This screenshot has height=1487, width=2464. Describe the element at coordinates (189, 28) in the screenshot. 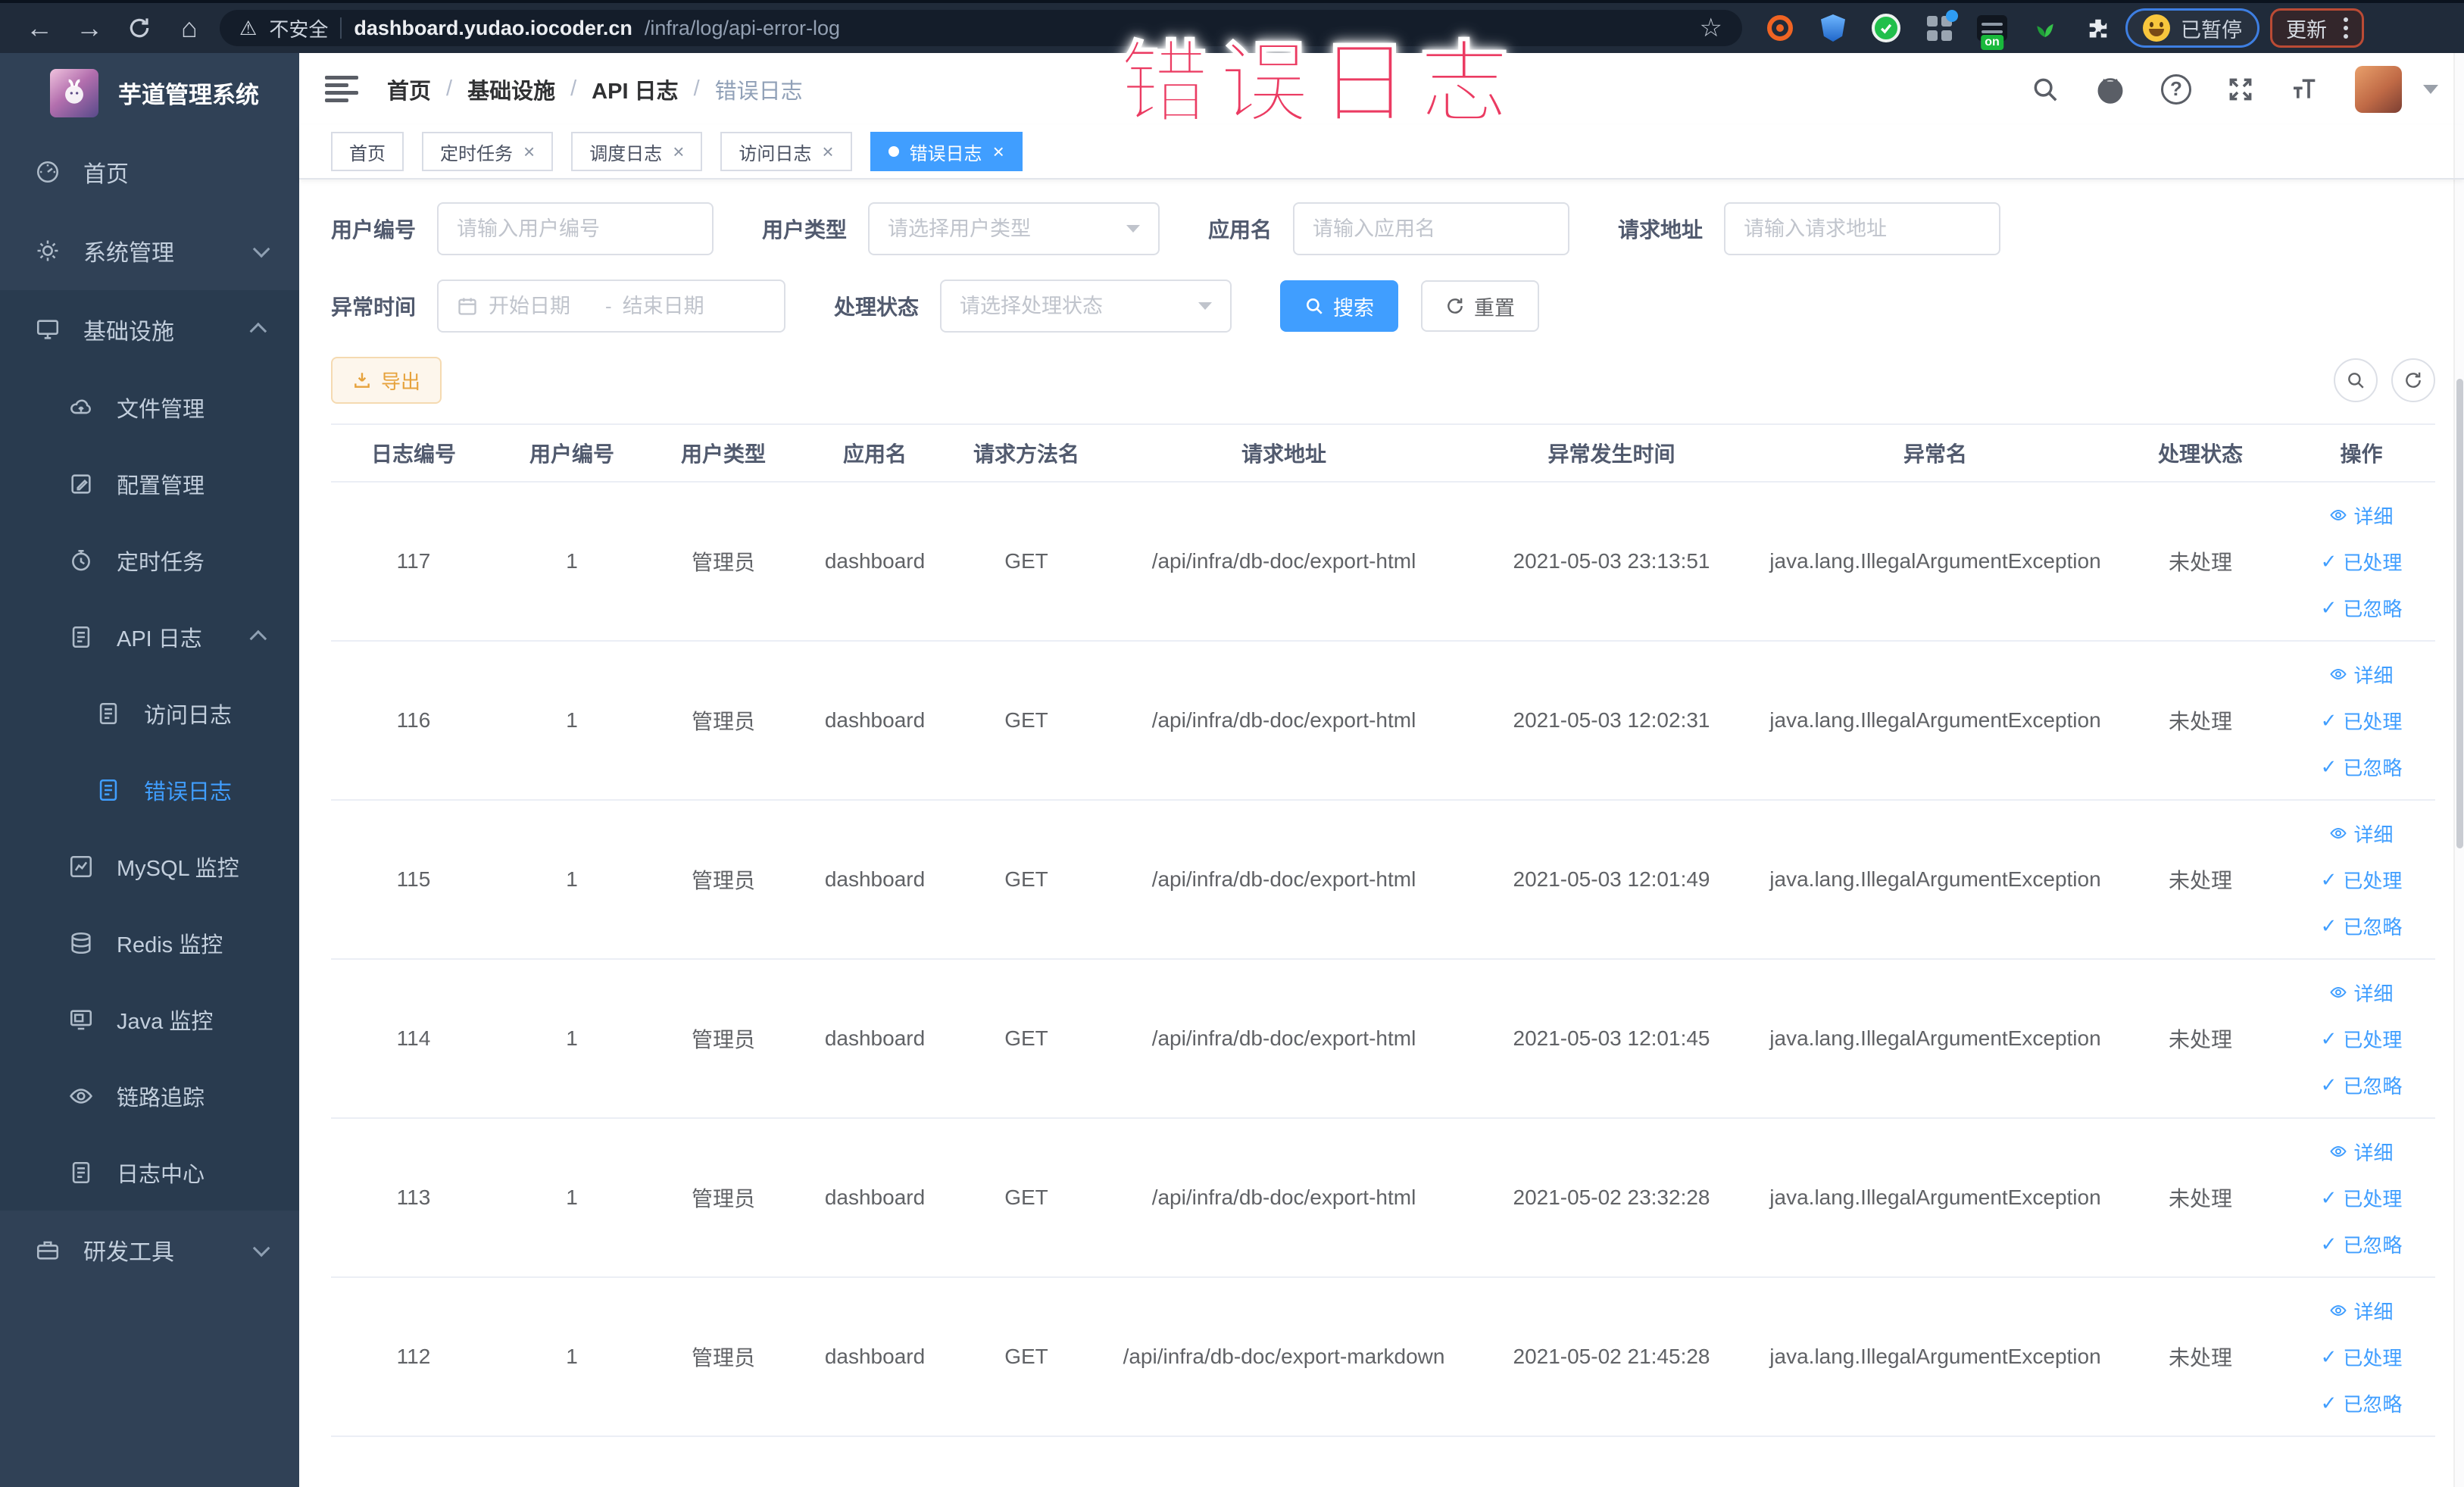

I see `home-icon: ⌂` at that location.